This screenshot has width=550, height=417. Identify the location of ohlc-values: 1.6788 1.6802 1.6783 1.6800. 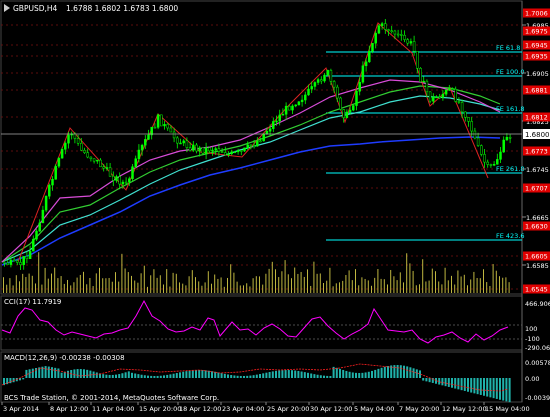
(122, 8).